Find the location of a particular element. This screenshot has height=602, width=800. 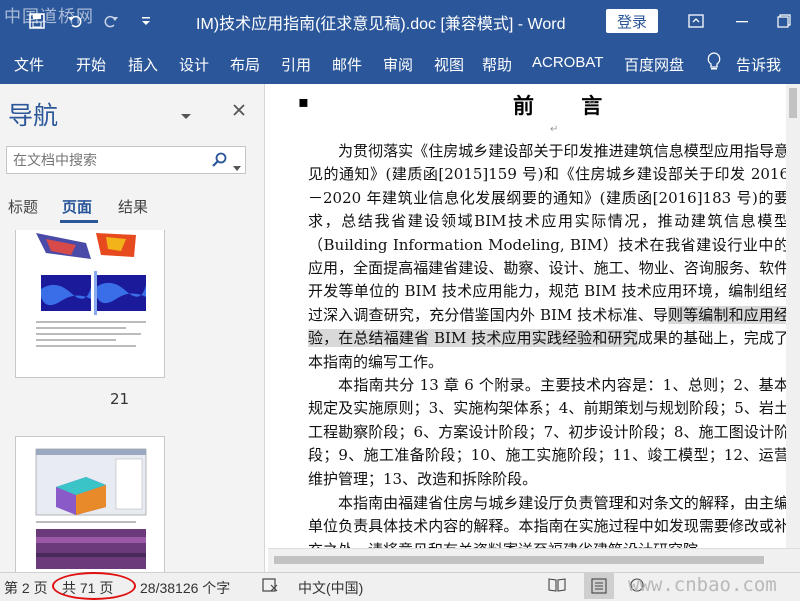

tab-review: 审阅 is located at coordinates (398, 64).